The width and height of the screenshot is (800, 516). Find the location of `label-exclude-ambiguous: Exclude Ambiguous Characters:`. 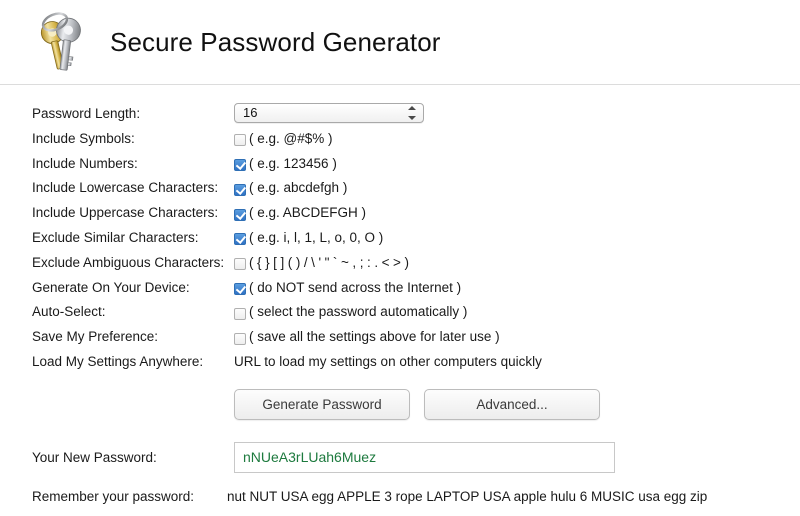

label-exclude-ambiguous: Exclude Ambiguous Characters: is located at coordinates (128, 262).